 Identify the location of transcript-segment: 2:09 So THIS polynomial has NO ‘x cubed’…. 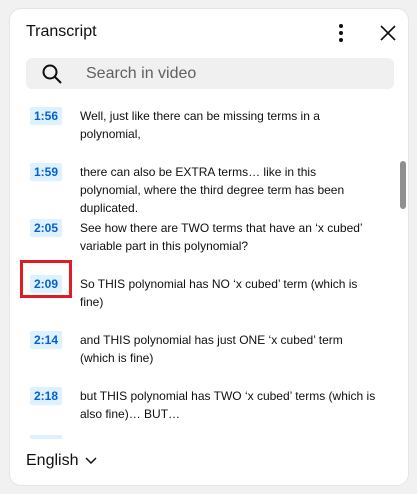
(200, 299).